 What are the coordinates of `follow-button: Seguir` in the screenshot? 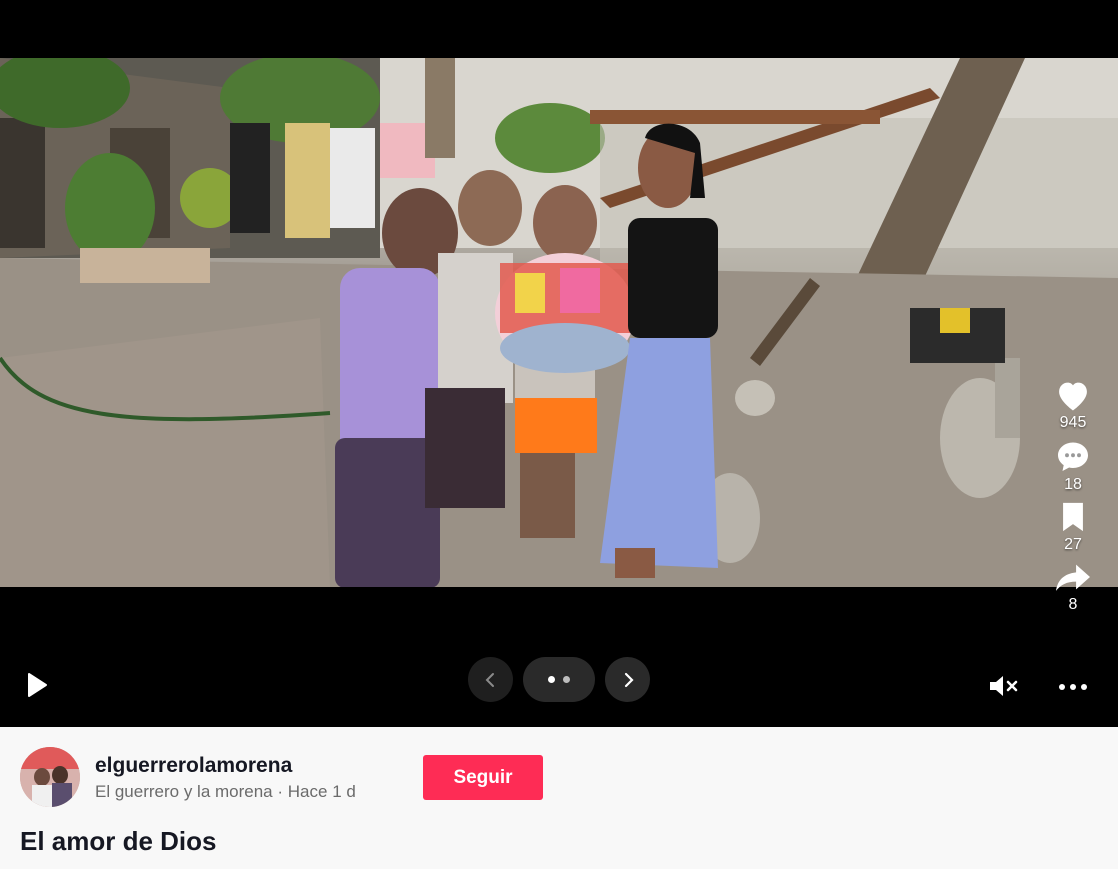 It's located at (483, 777).